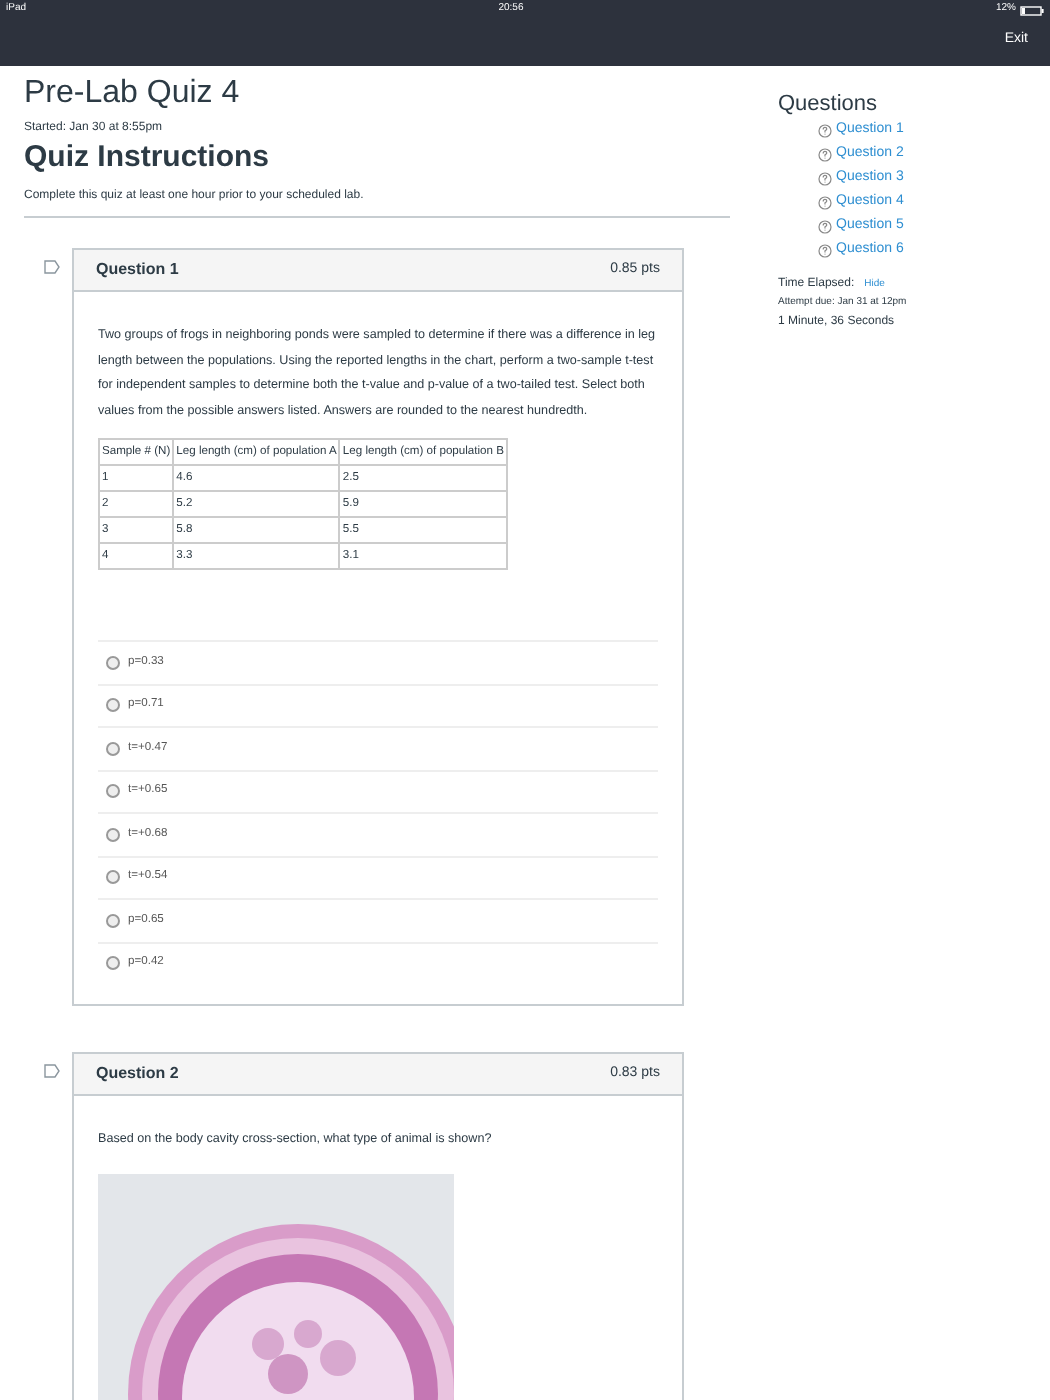 The height and width of the screenshot is (1400, 1050). What do you see at coordinates (133, 94) in the screenshot?
I see `quiz-title: Pre-Lab Quiz 4` at bounding box center [133, 94].